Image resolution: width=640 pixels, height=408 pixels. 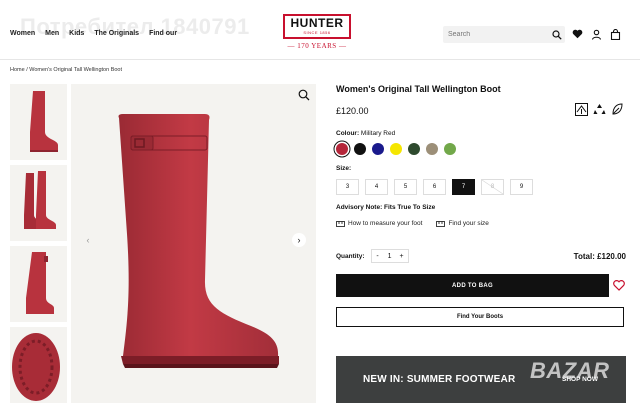 What do you see at coordinates (521, 187) in the screenshot?
I see `size-option: 9` at bounding box center [521, 187].